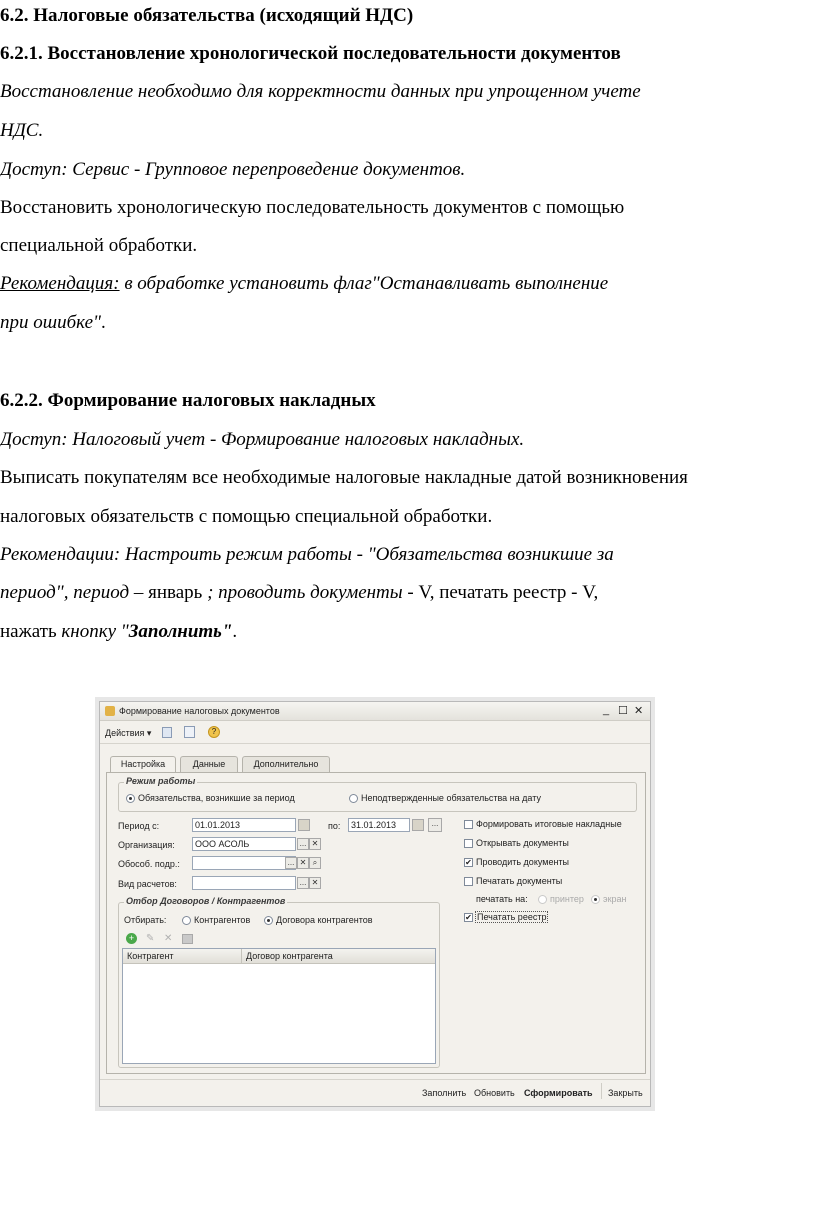 This screenshot has height=1206, width=816. What do you see at coordinates (289, 956) in the screenshot?
I see `column-header-contract: Договор контрагента` at bounding box center [289, 956].